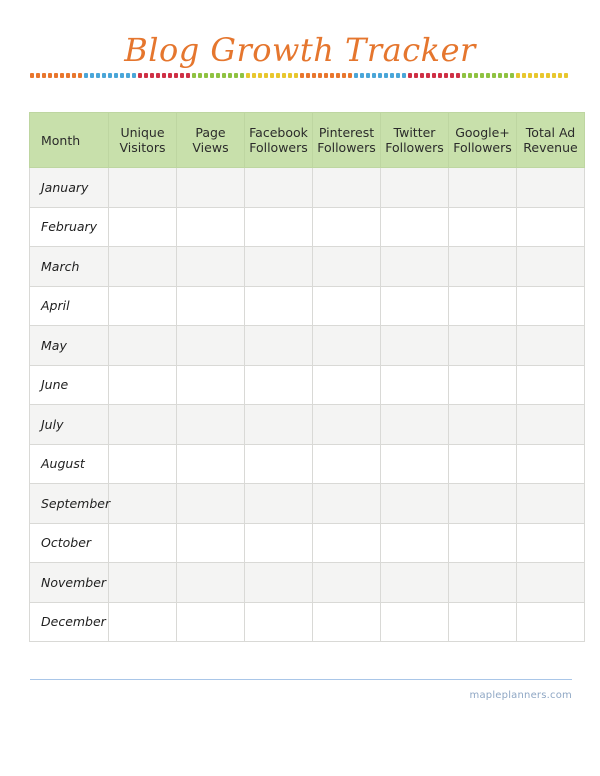 The image size is (600, 776). I want to click on month-label-cell: December, so click(69, 621).